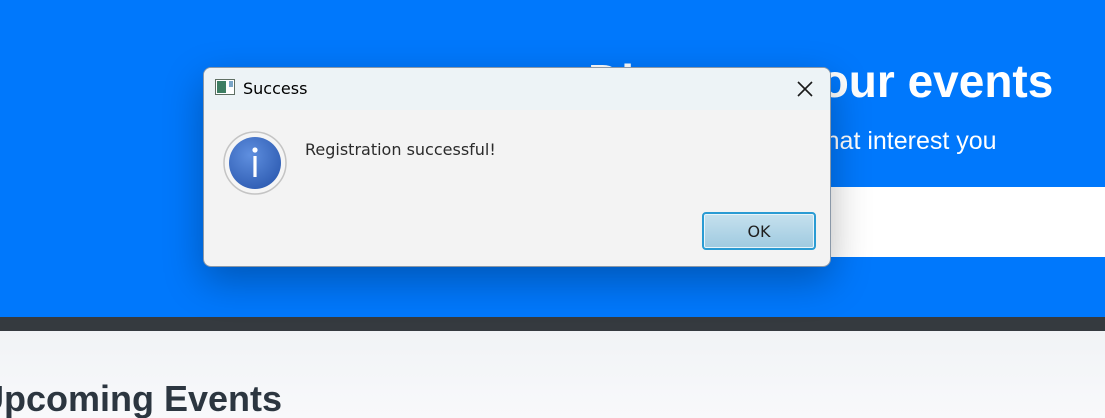 The height and width of the screenshot is (418, 1105). I want to click on dialog-titlebar: Success, so click(517, 89).